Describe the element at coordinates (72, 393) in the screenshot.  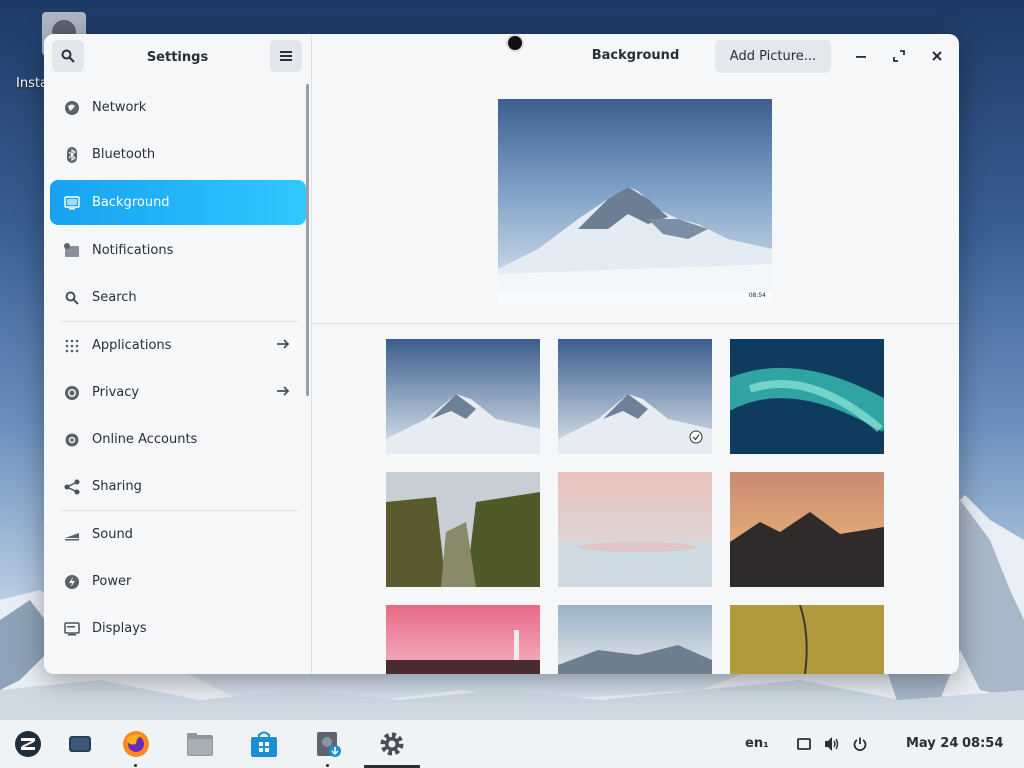
I see `privacy-icon` at that location.